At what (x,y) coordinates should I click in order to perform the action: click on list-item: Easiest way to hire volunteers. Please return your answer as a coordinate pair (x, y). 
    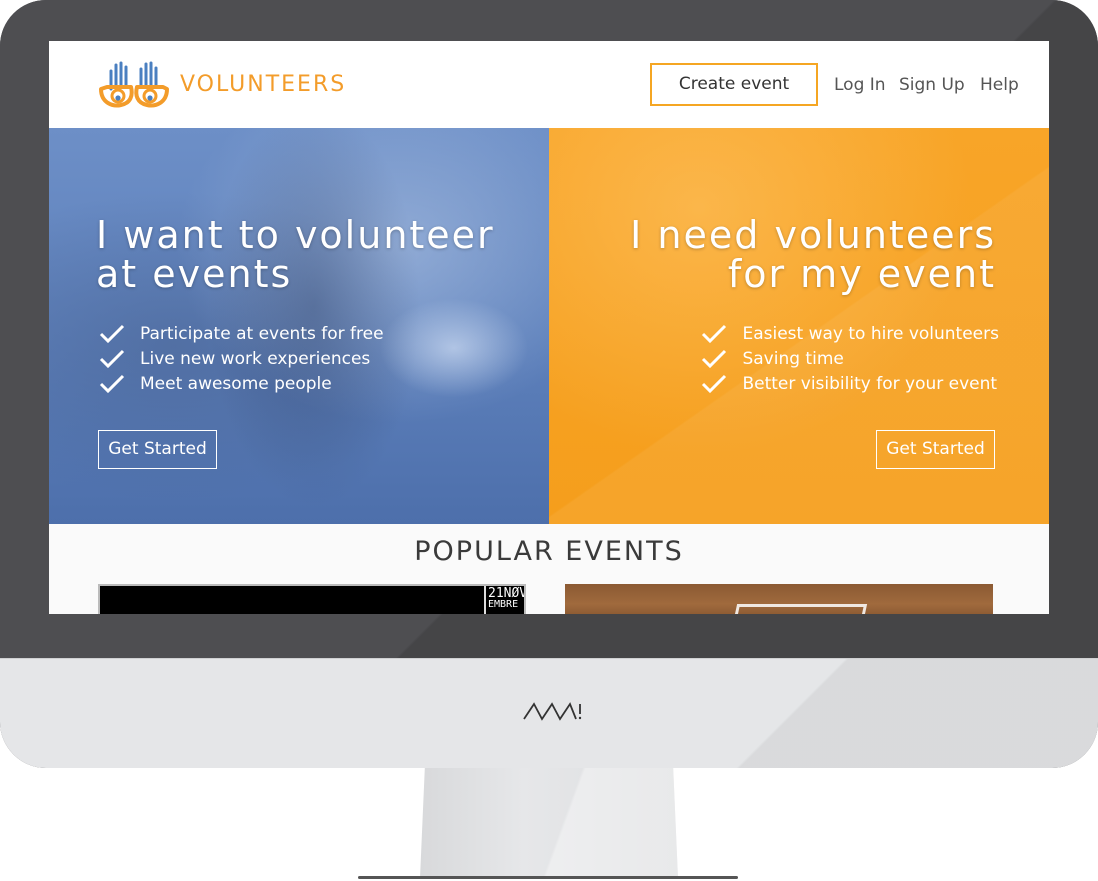
    Looking at the image, I should click on (850, 333).